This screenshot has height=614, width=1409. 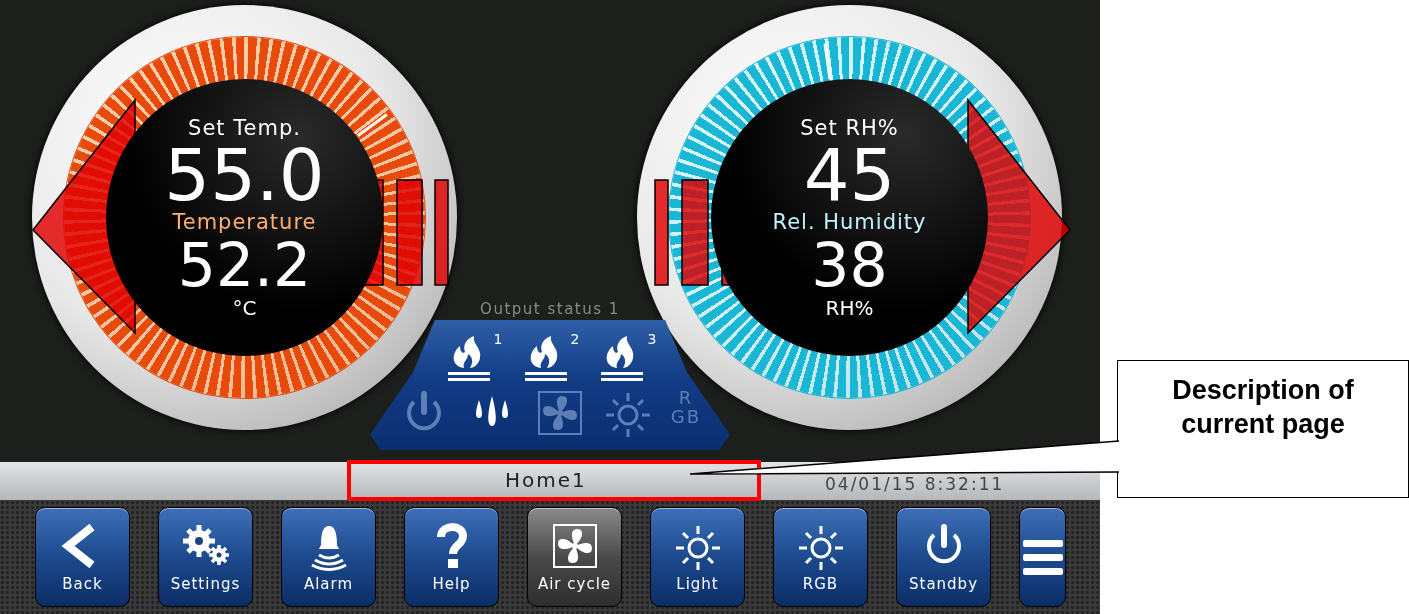 I want to click on nav-button: Settings, so click(x=205, y=557).